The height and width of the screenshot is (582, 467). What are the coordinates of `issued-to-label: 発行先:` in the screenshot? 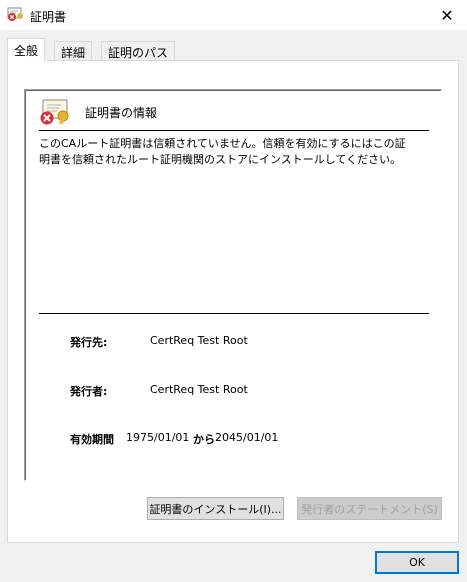 It's located at (89, 342).